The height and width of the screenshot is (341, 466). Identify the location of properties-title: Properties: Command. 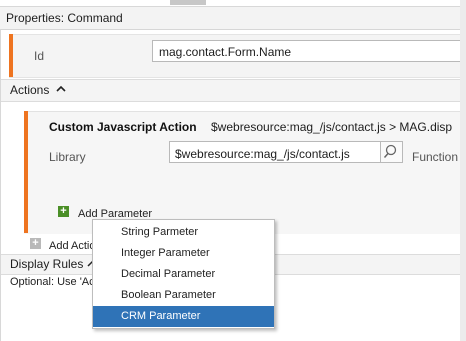
(64, 18).